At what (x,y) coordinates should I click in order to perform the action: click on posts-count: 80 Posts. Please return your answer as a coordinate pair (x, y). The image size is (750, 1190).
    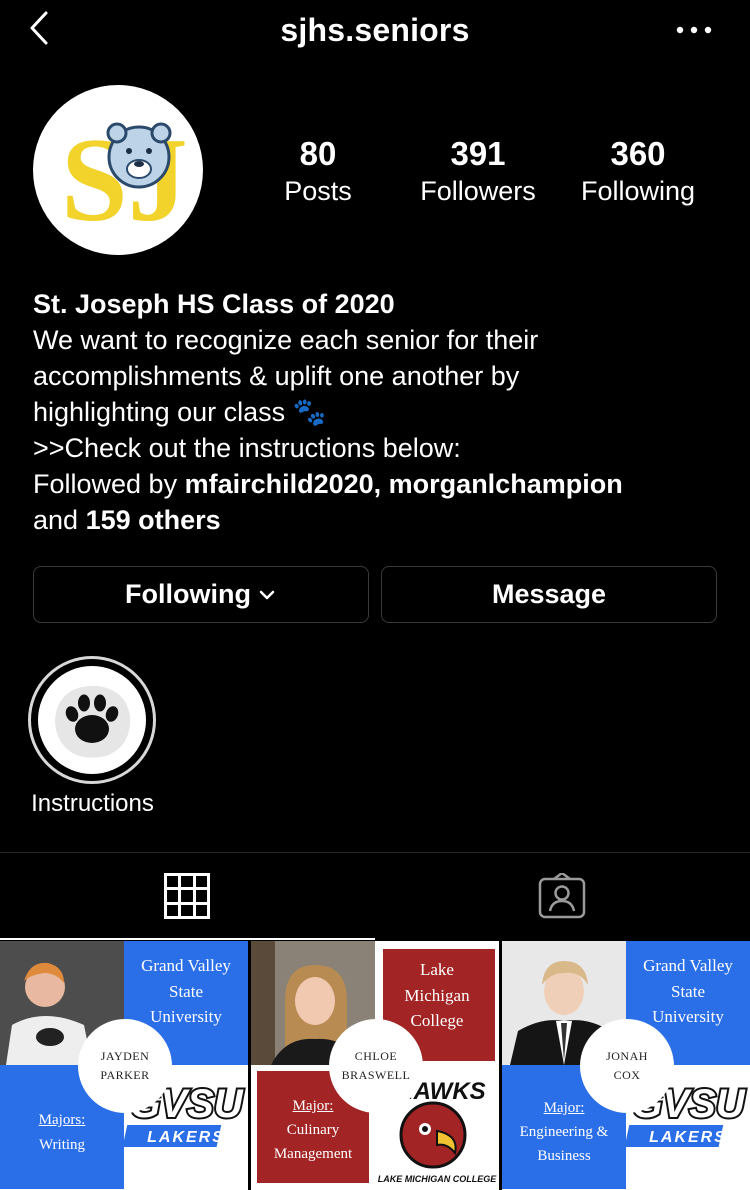
    Looking at the image, I should click on (318, 172).